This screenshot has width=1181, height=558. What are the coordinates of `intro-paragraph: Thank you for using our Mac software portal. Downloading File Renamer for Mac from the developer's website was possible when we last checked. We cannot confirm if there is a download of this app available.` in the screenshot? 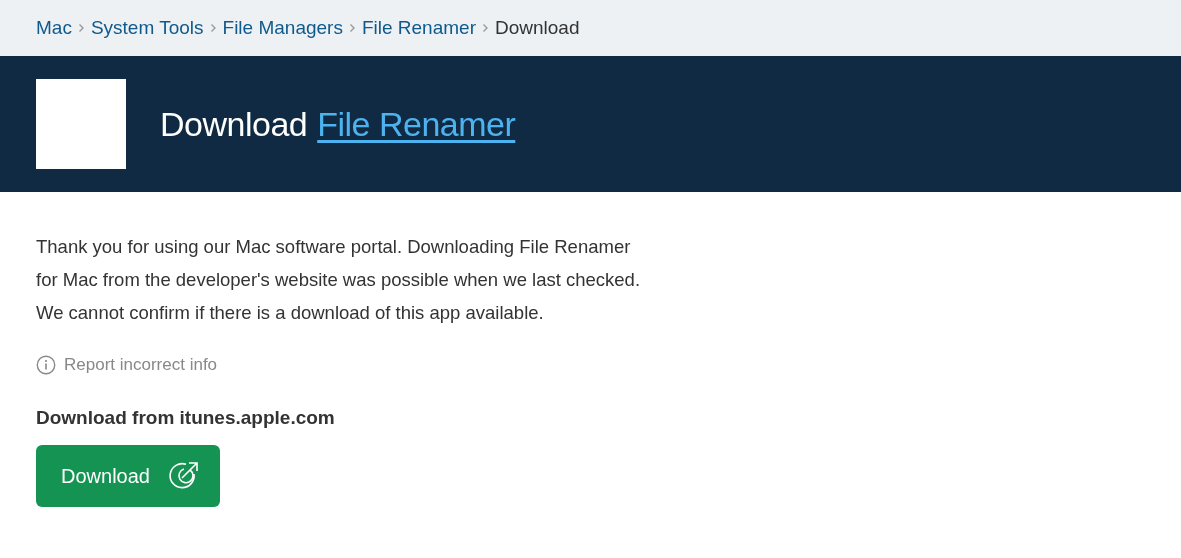 It's located at (339, 280).